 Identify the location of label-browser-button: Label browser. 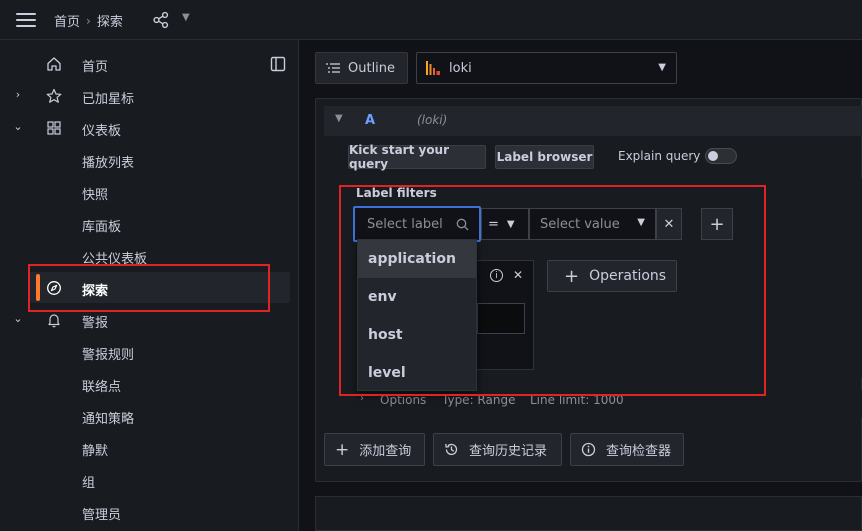
(544, 157).